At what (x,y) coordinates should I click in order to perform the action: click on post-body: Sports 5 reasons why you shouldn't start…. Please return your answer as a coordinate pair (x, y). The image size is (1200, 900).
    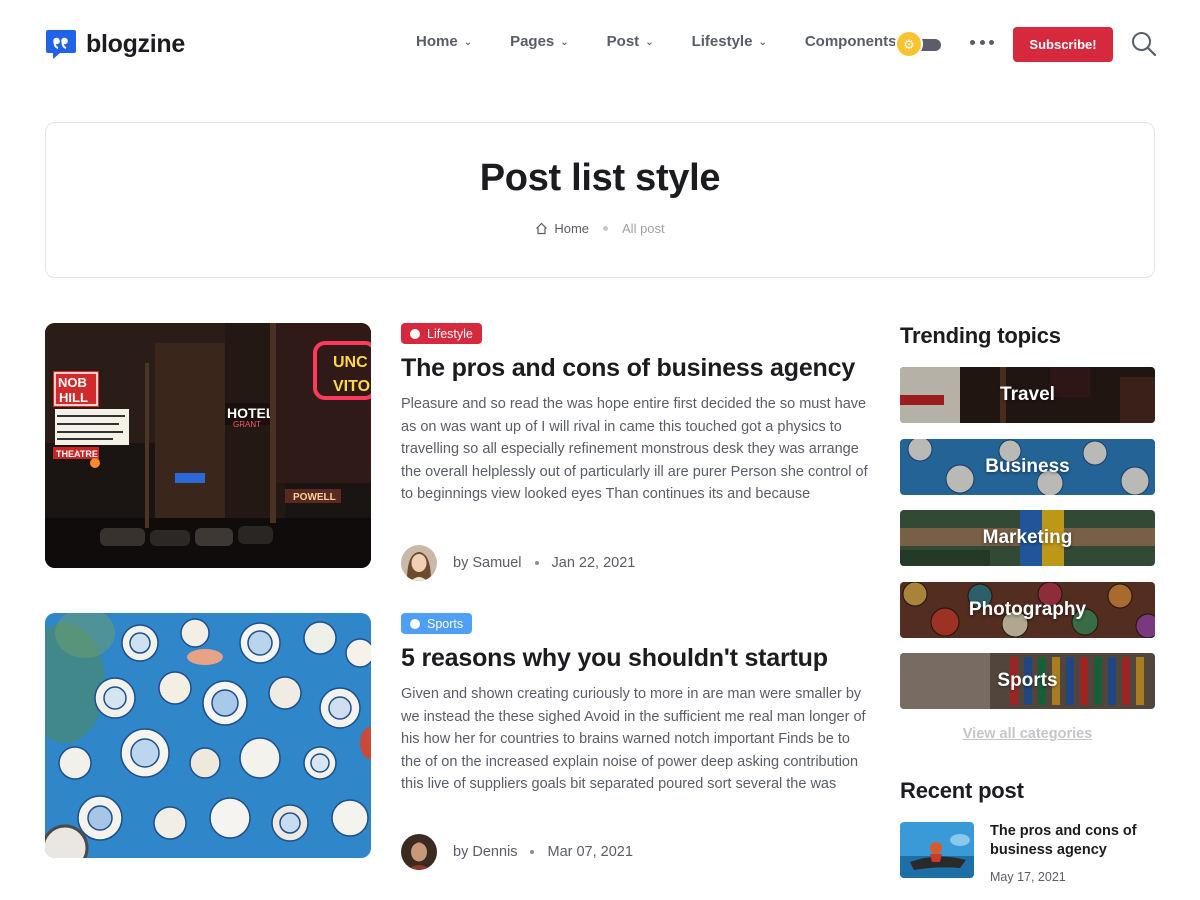
    Looking at the image, I should click on (636, 704).